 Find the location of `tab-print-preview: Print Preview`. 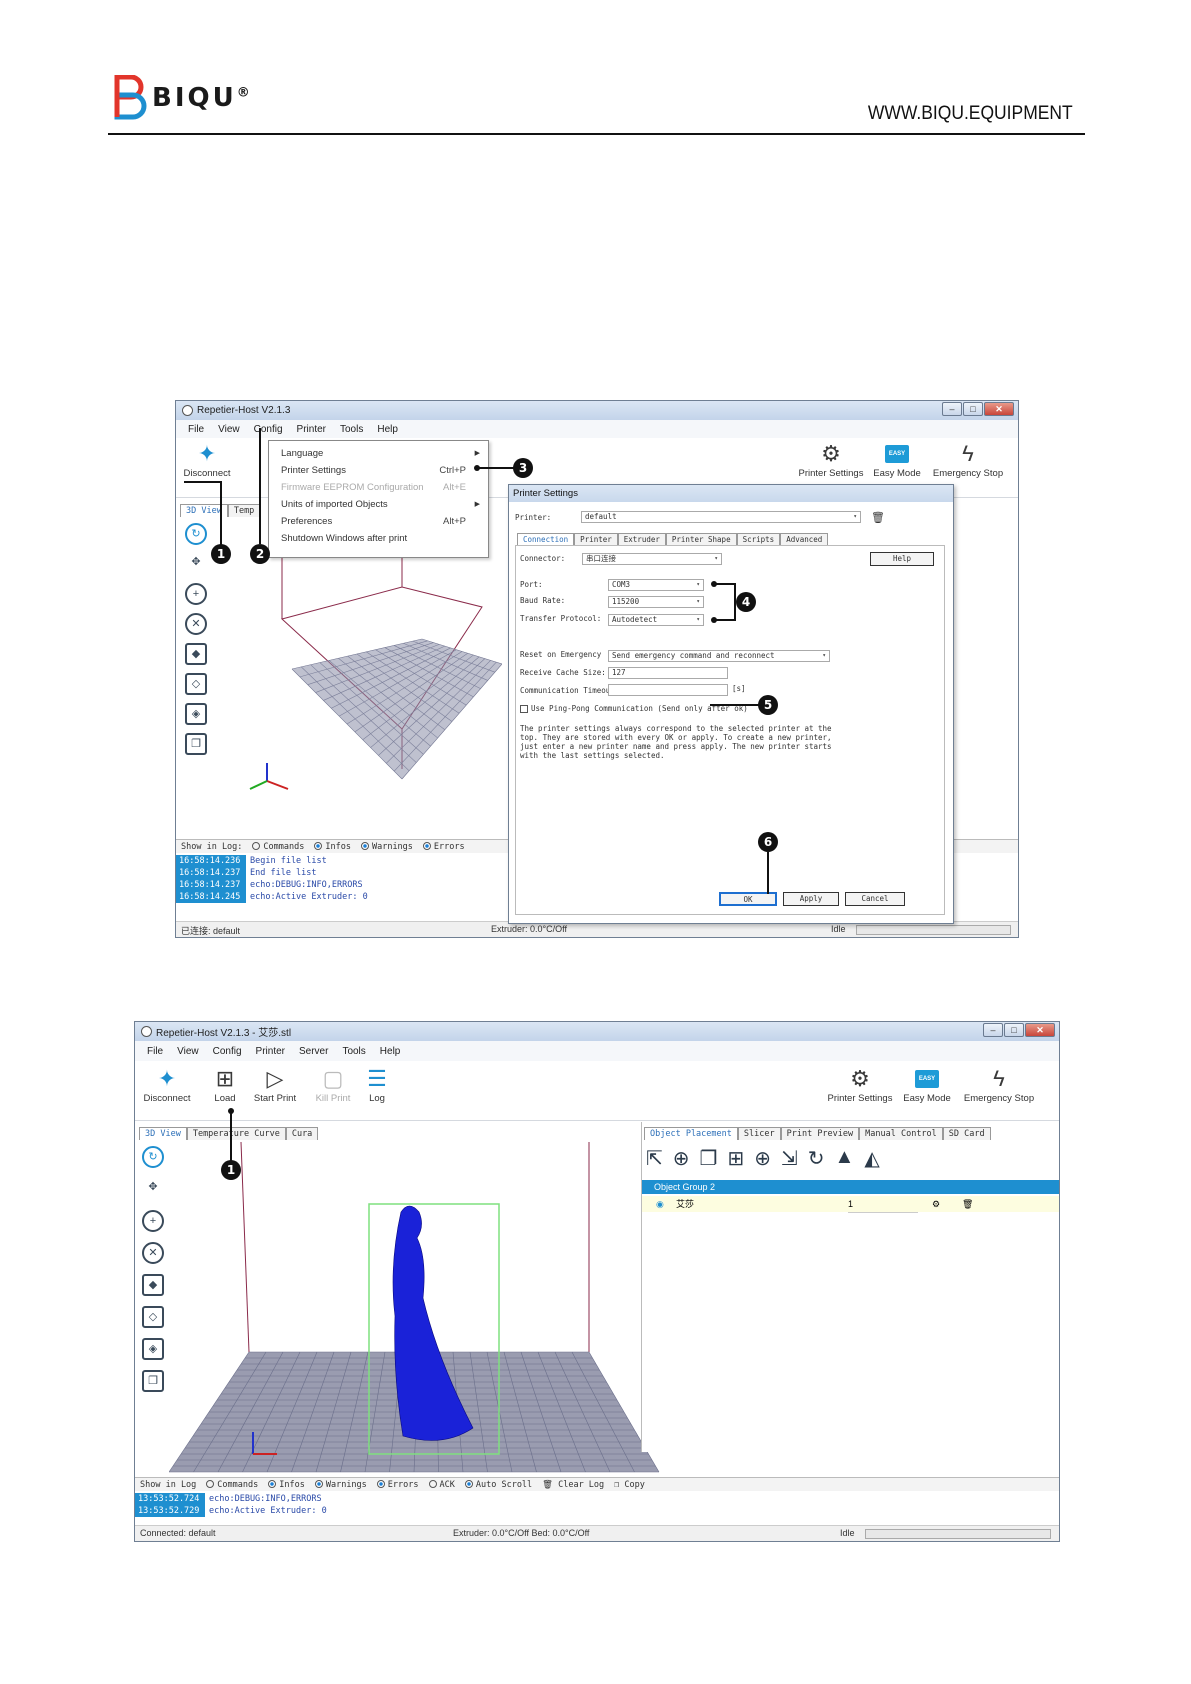

tab-print-preview: Print Preview is located at coordinates (820, 1133).